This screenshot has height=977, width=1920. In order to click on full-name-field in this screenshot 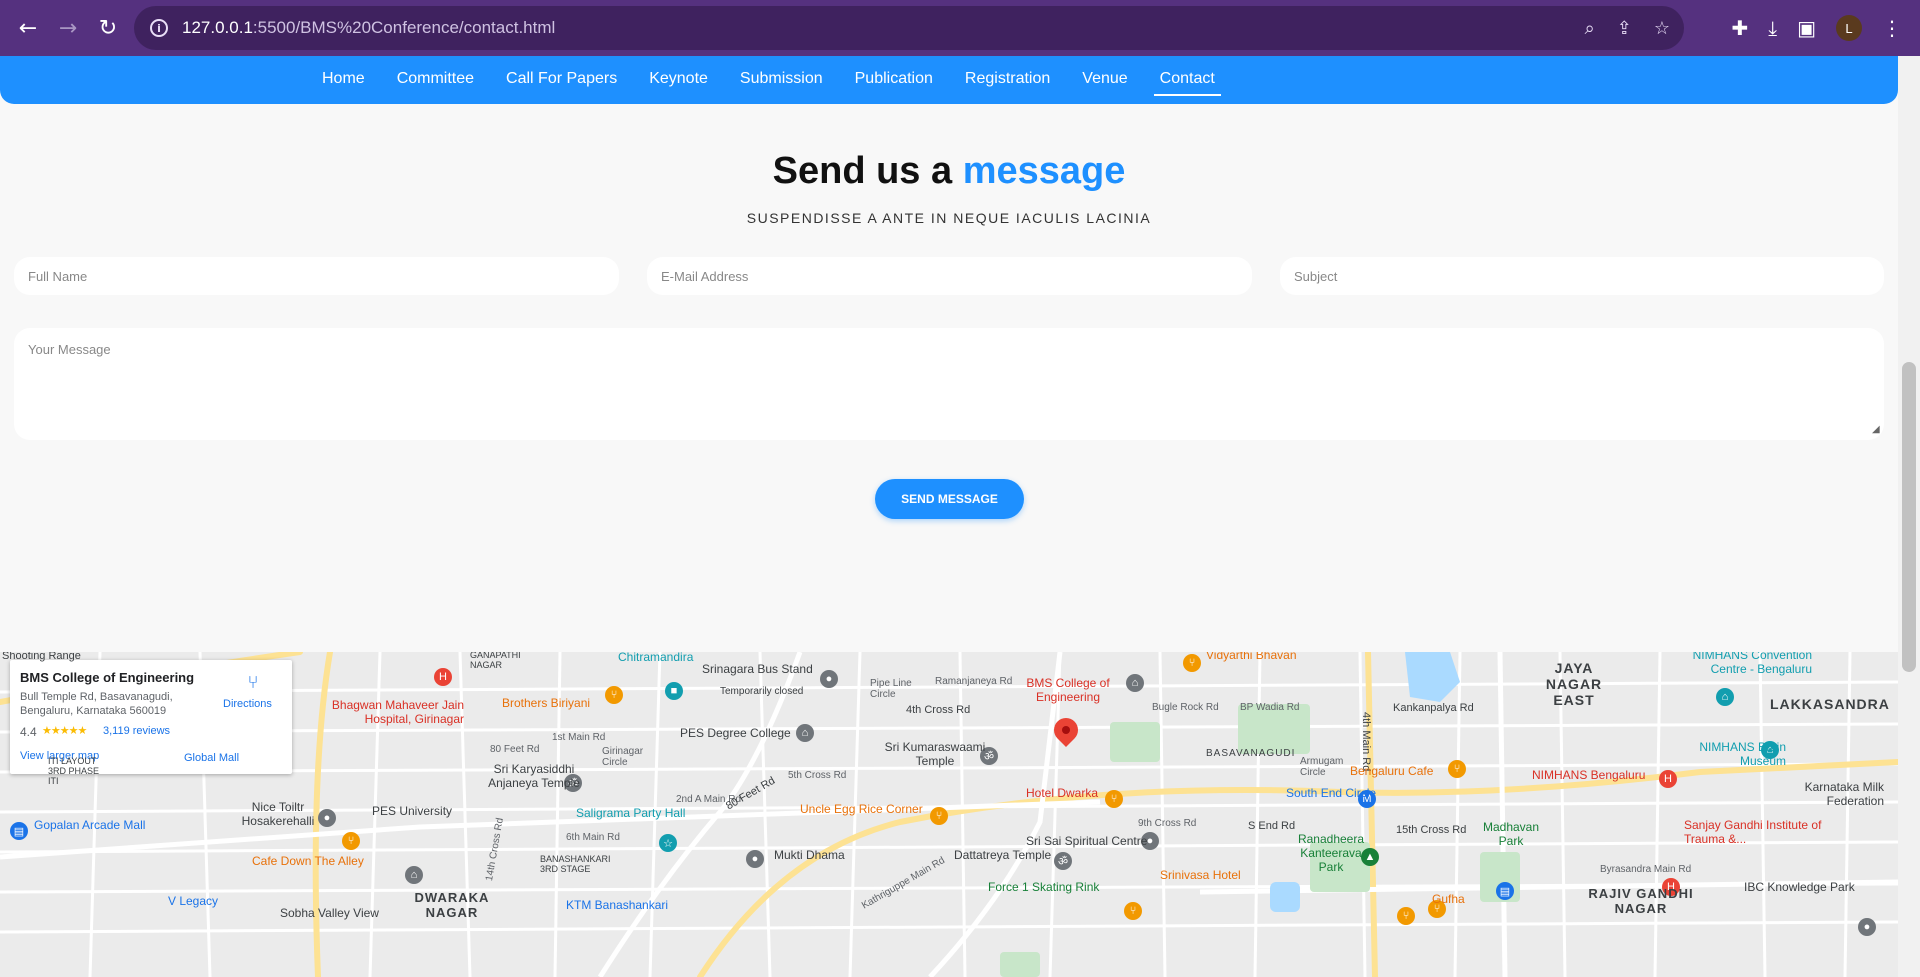, I will do `click(316, 276)`.